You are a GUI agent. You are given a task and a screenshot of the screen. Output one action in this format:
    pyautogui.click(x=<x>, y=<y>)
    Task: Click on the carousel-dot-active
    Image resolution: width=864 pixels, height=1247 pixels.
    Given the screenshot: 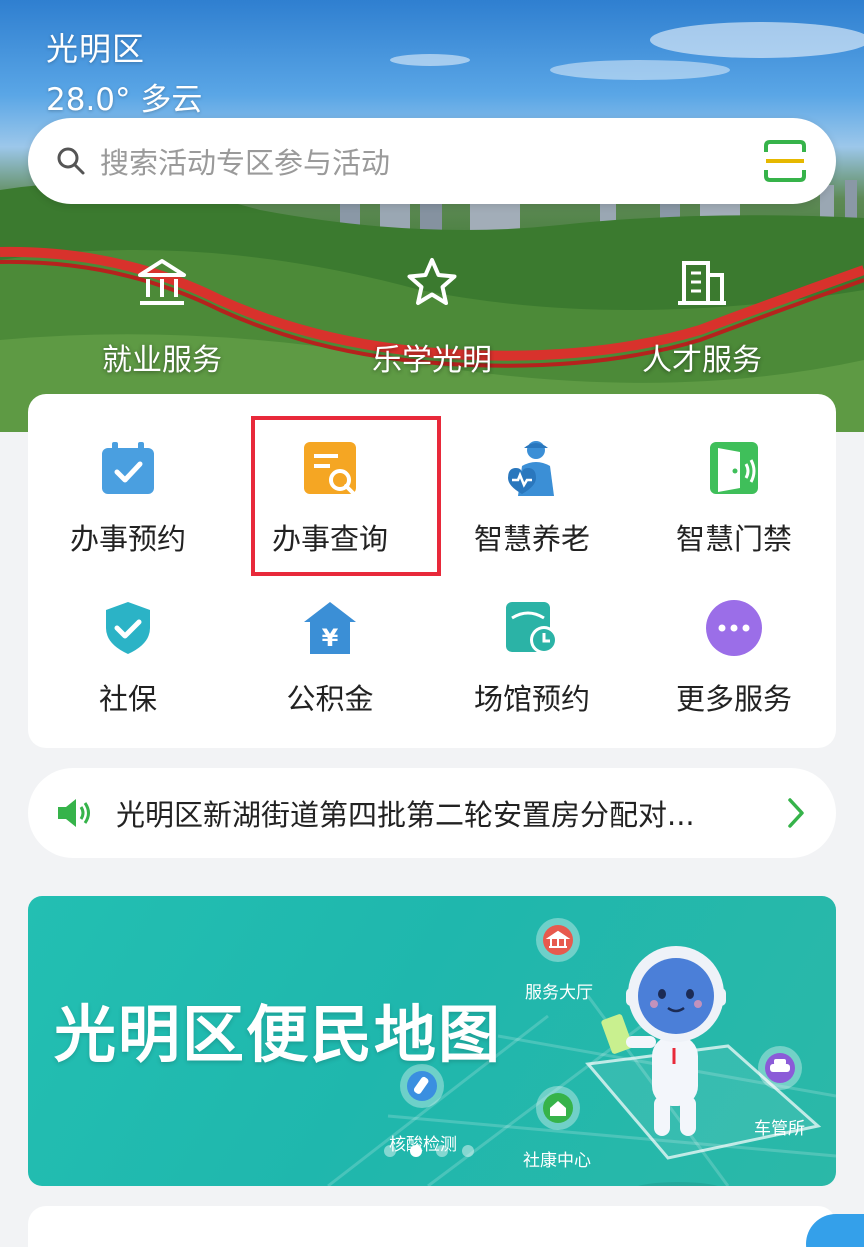 What is the action you would take?
    pyautogui.click(x=416, y=1151)
    